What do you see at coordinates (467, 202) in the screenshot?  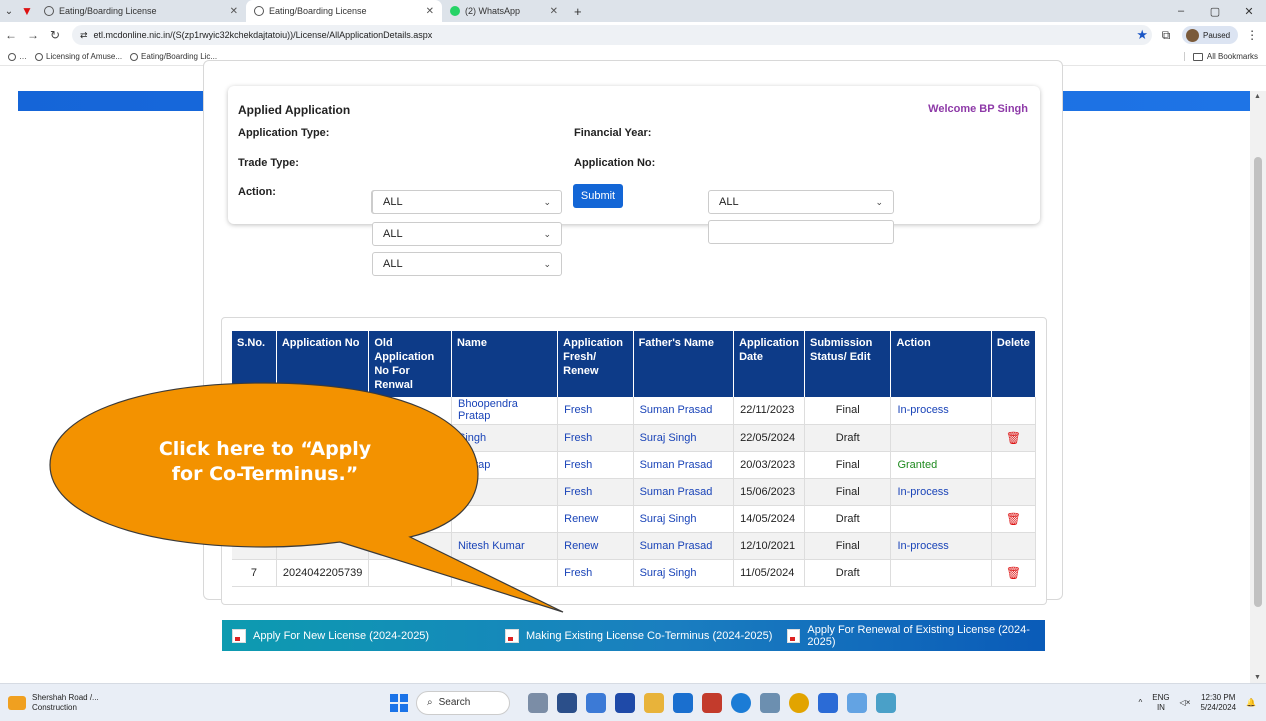 I see `application-type-select: ALL ⌄` at bounding box center [467, 202].